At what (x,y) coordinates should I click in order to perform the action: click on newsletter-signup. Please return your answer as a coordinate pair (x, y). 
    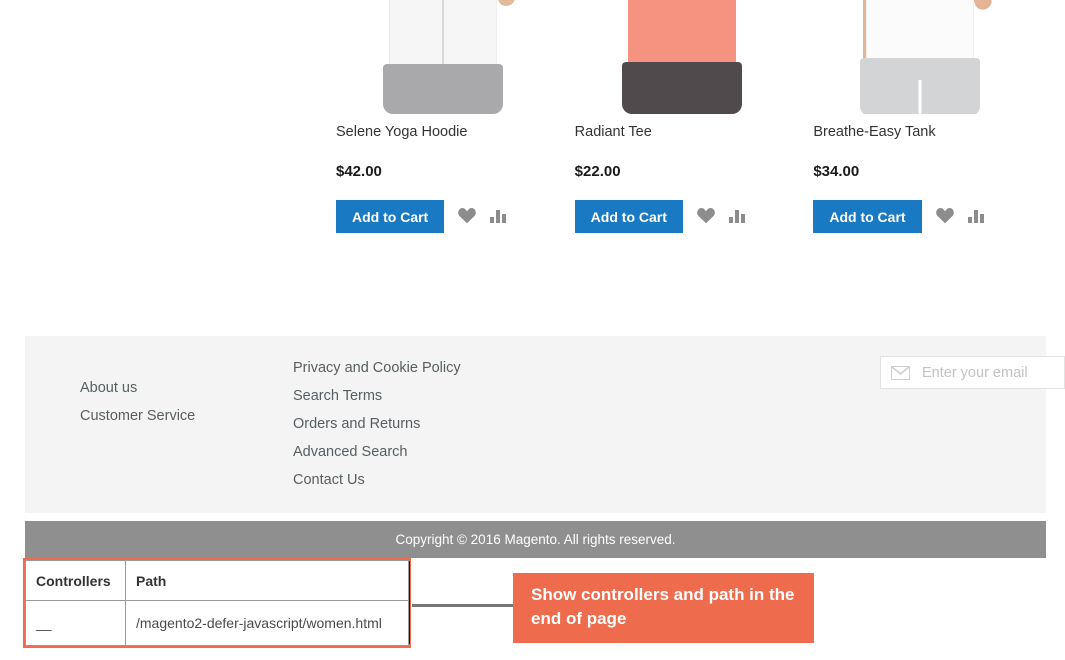
    Looking at the image, I should click on (972, 372).